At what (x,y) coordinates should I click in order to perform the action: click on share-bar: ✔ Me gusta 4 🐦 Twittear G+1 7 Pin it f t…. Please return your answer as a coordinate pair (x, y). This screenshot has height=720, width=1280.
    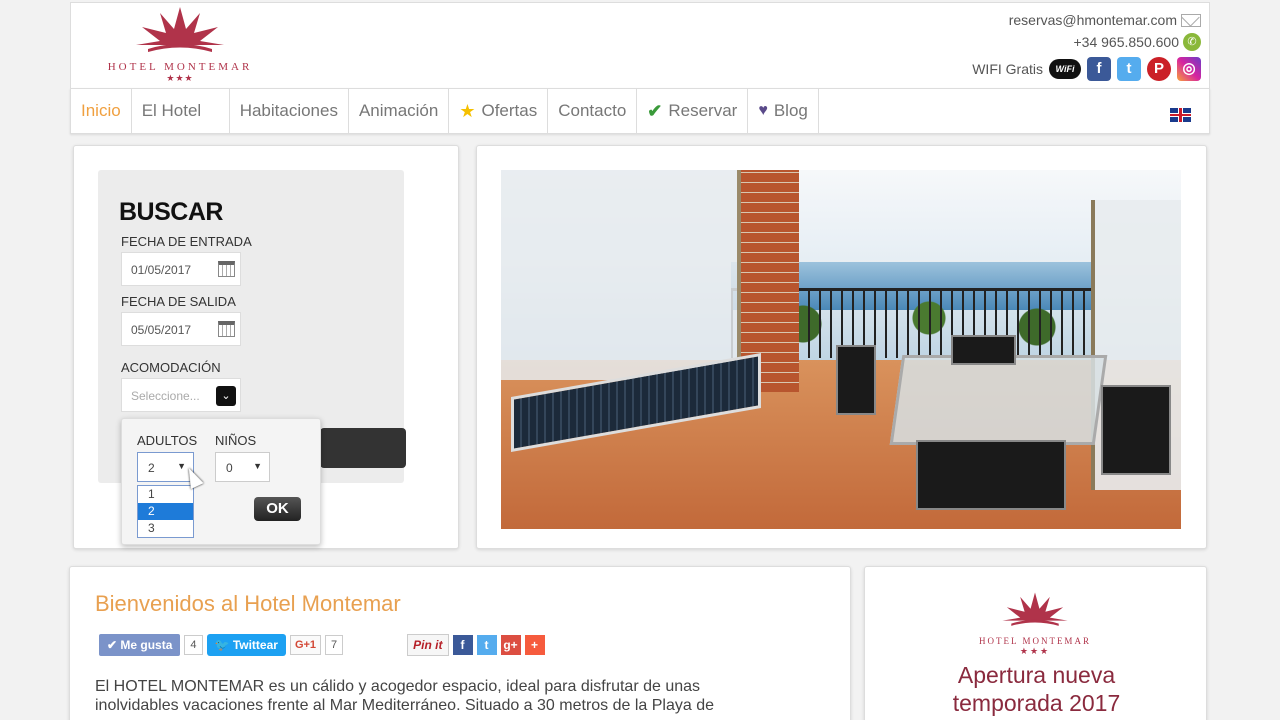
    Looking at the image, I should click on (322, 645).